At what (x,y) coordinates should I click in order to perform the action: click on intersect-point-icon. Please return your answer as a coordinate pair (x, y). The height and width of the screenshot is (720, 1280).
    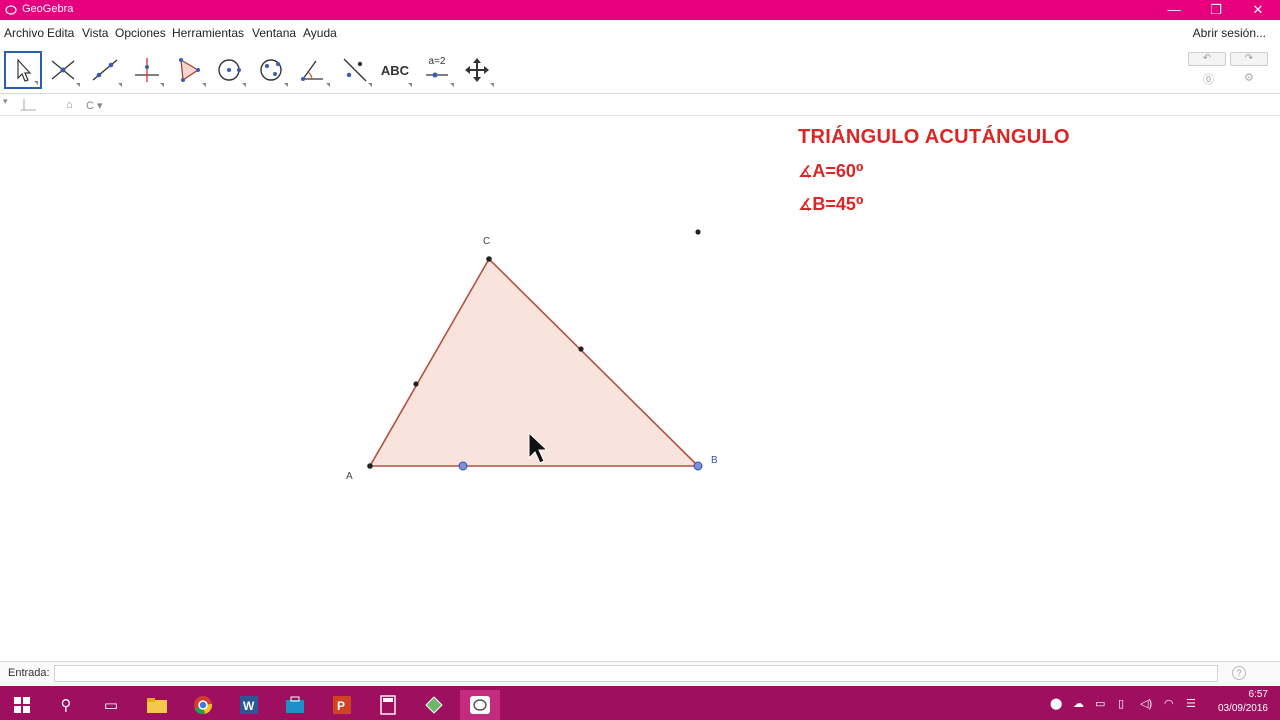
    Looking at the image, I should click on (63, 70).